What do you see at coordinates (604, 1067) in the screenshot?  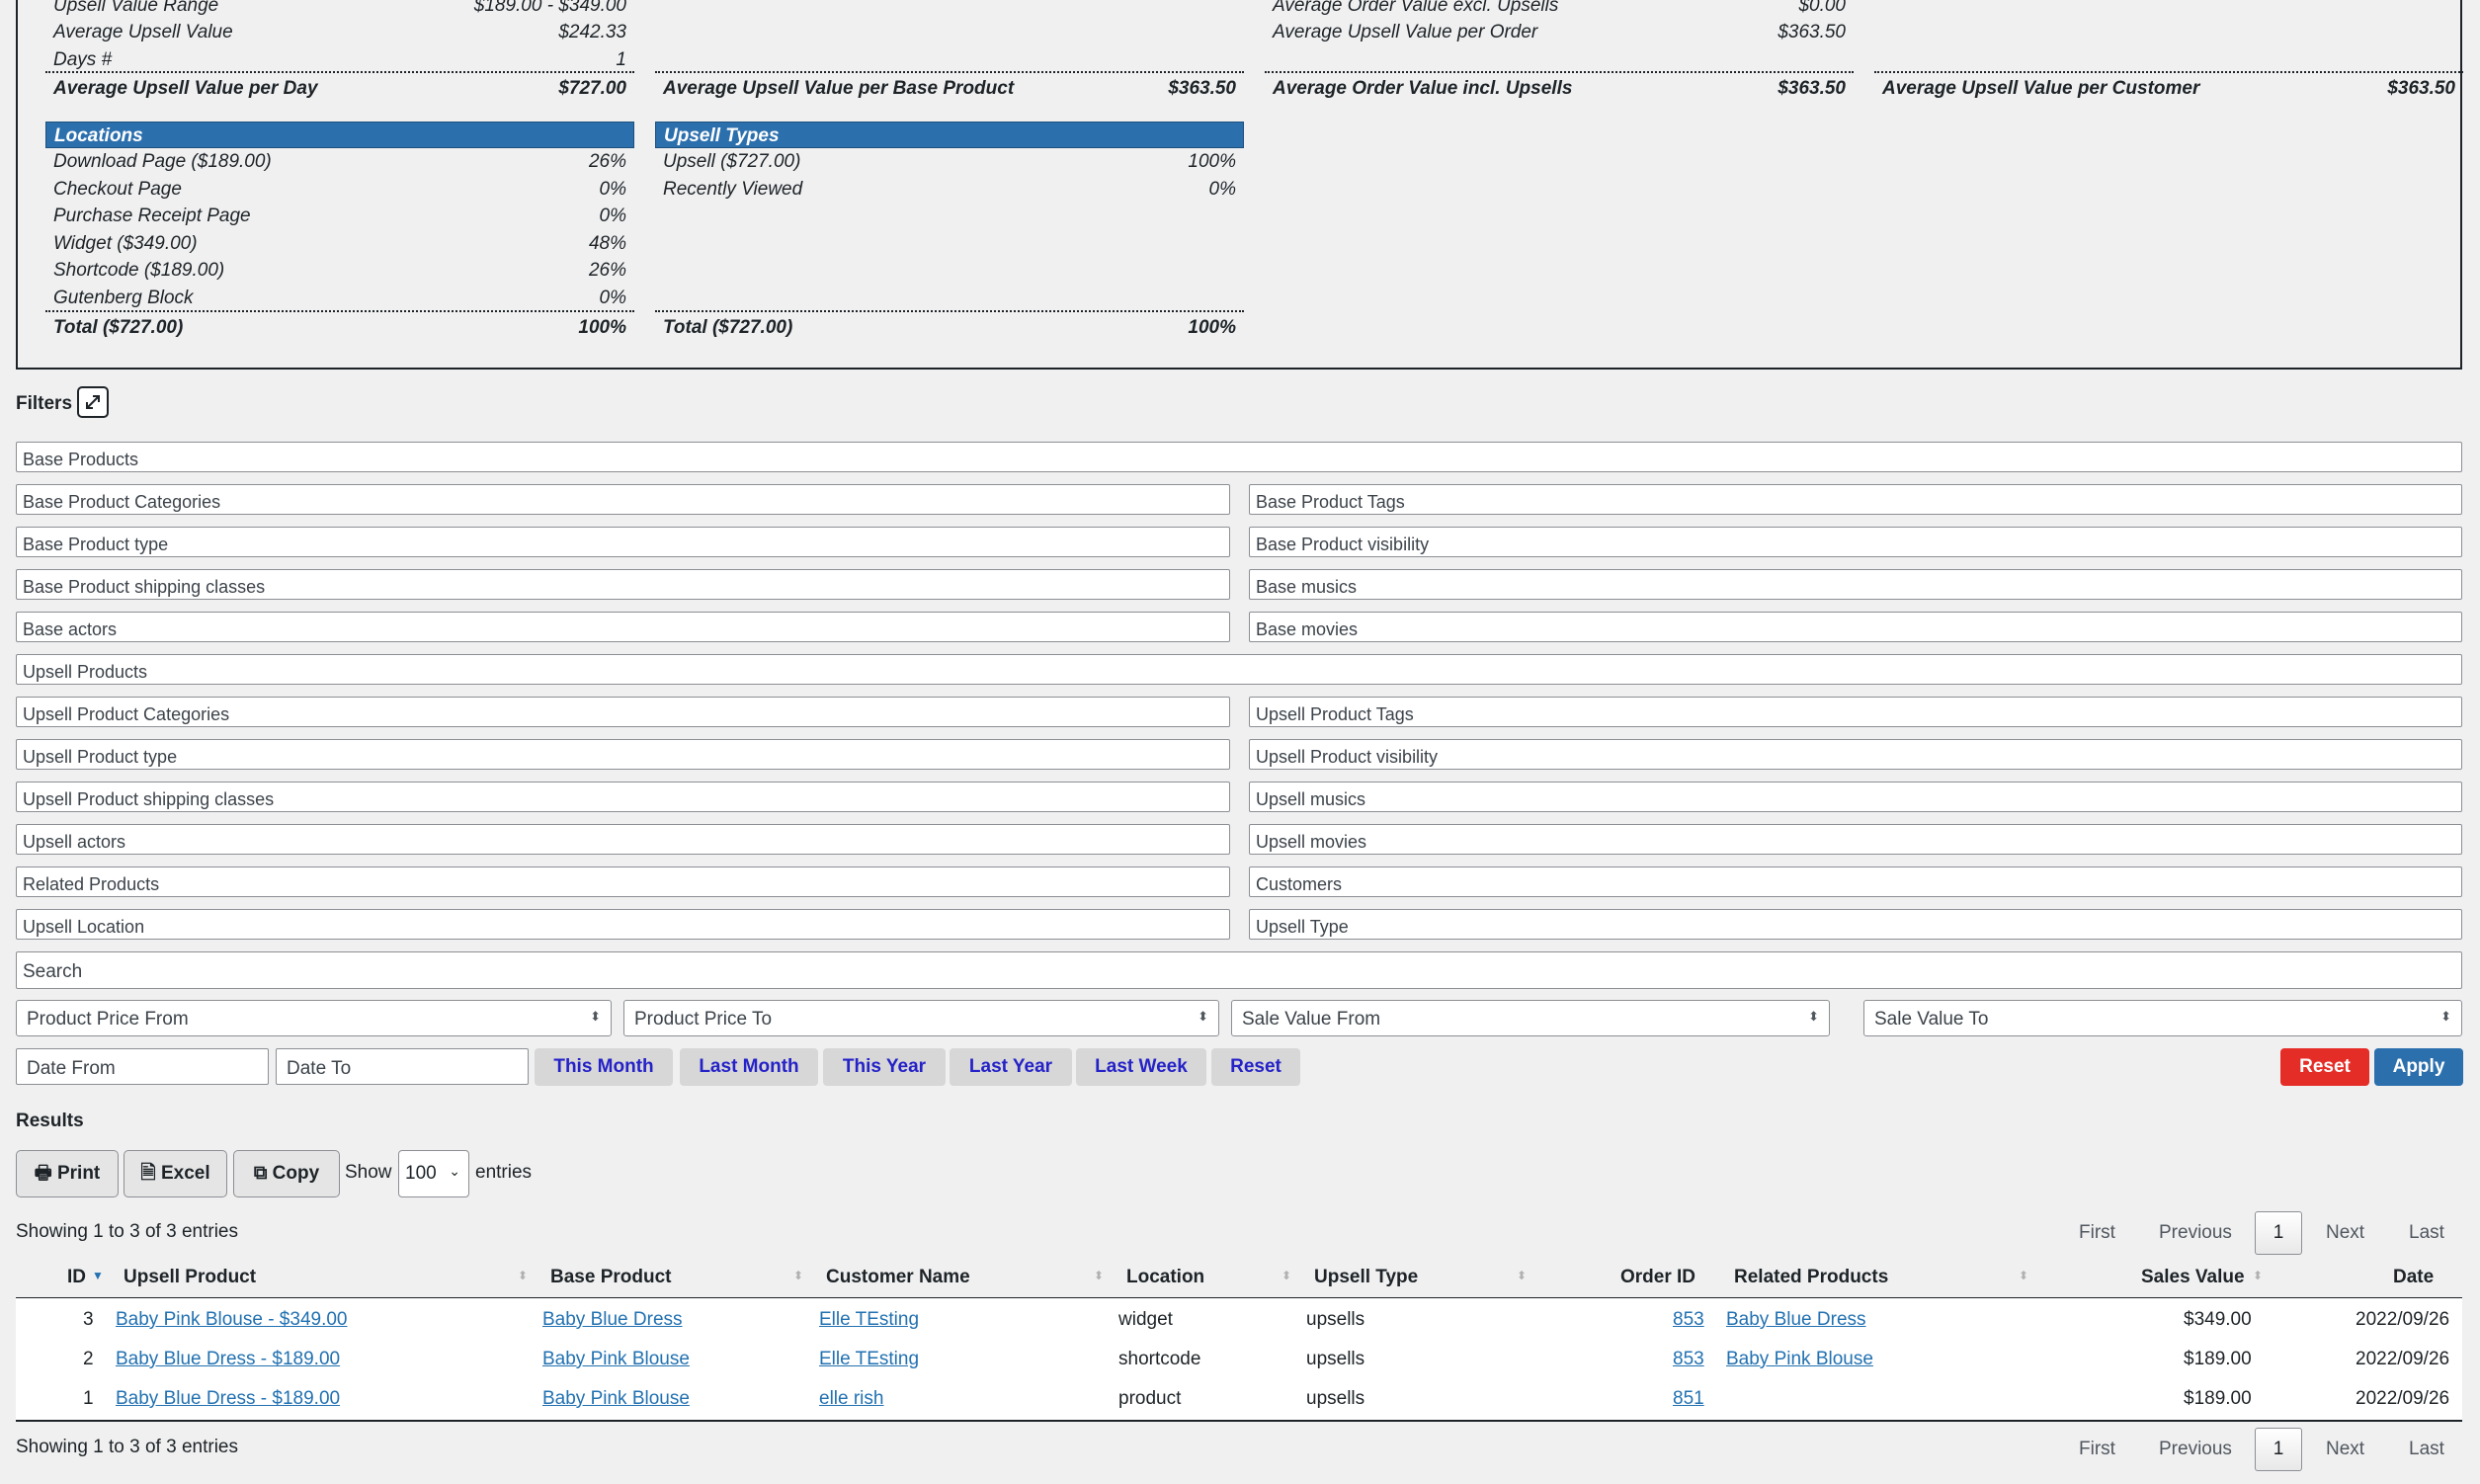 I see `this-month-button: This Month` at bounding box center [604, 1067].